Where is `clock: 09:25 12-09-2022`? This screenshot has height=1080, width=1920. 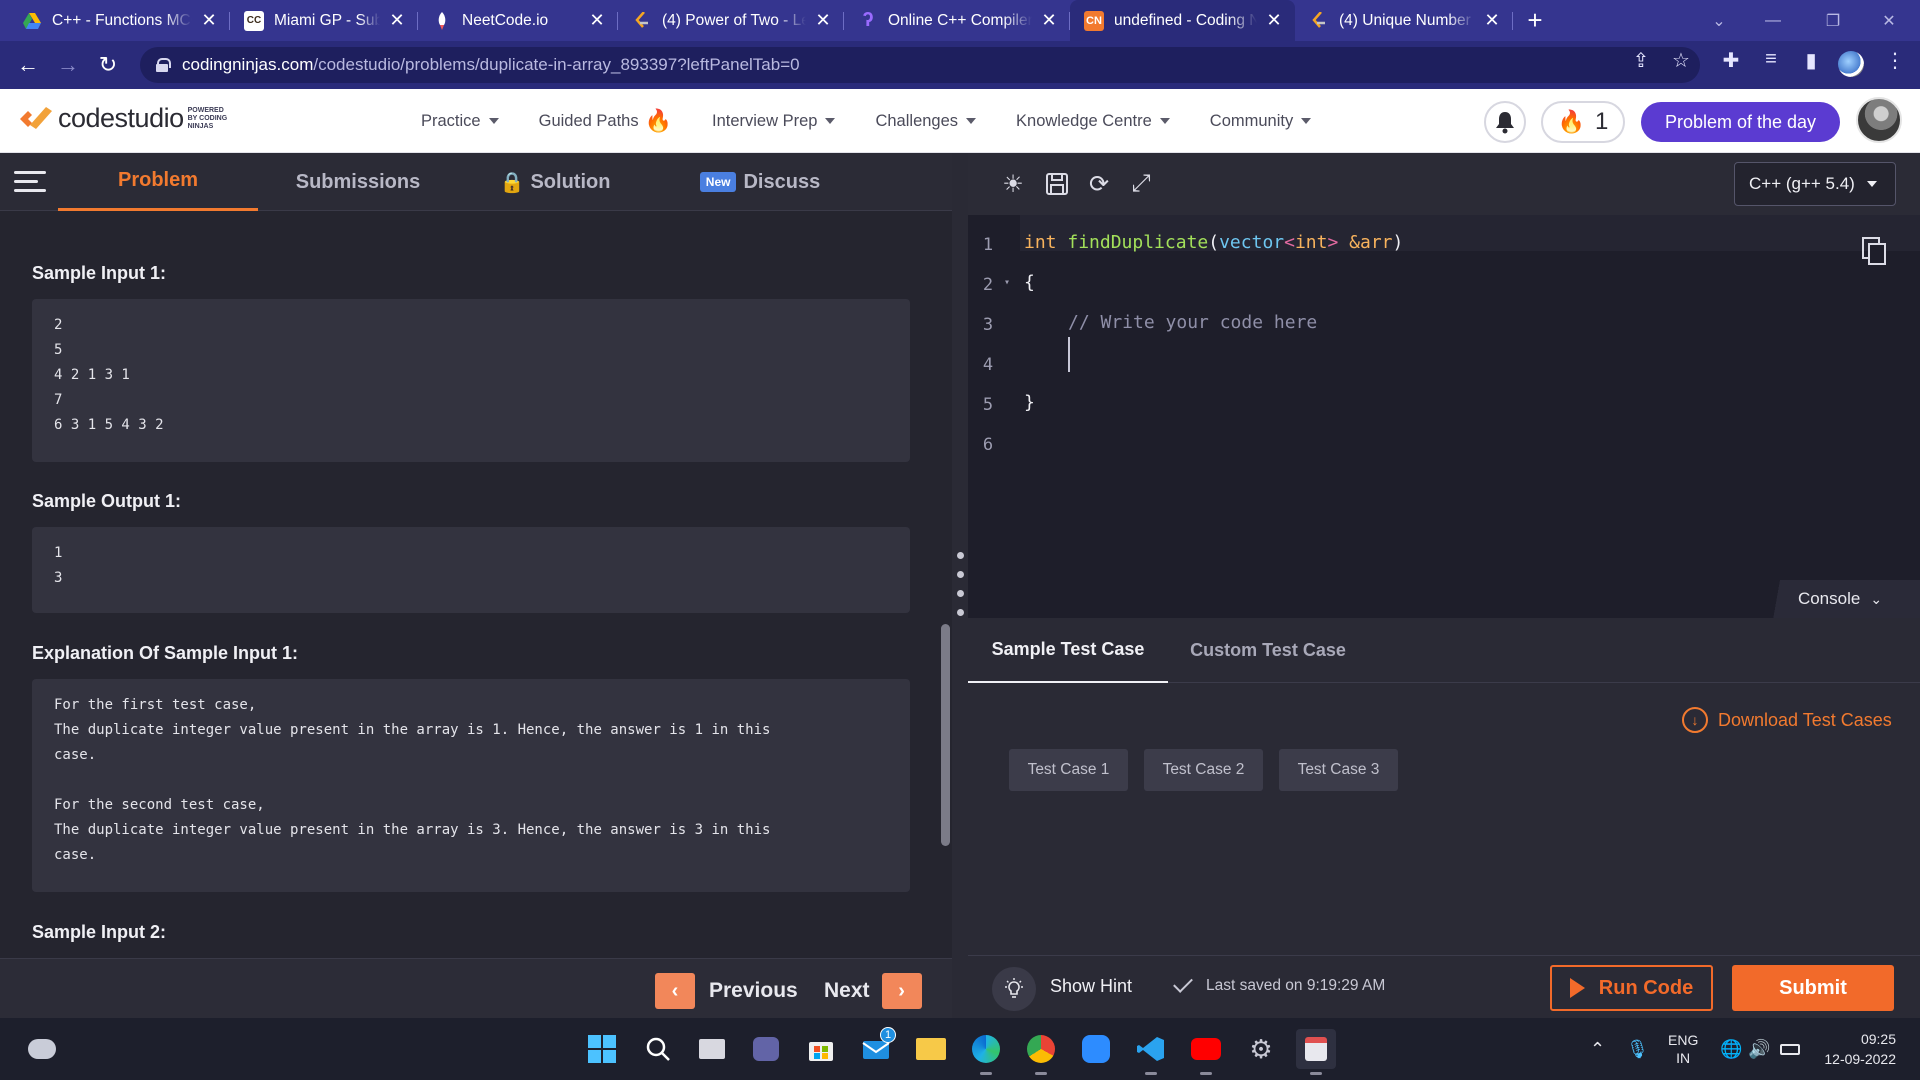
clock: 09:25 12-09-2022 is located at coordinates (1857, 1049).